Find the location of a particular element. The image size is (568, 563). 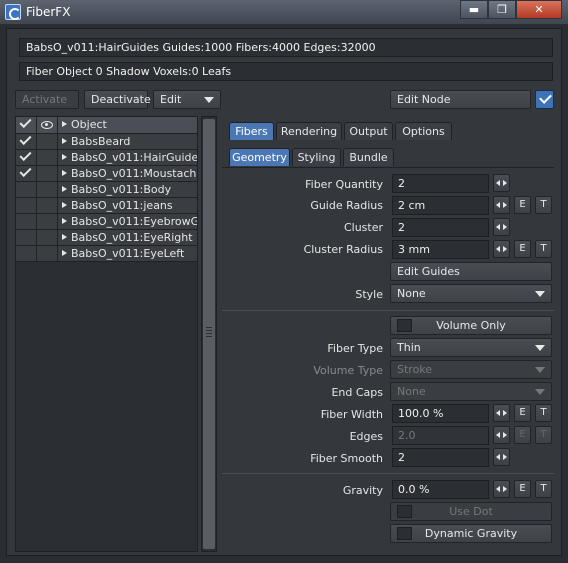

fiber-smooth-label: Fiber Smooth is located at coordinates (346, 458).